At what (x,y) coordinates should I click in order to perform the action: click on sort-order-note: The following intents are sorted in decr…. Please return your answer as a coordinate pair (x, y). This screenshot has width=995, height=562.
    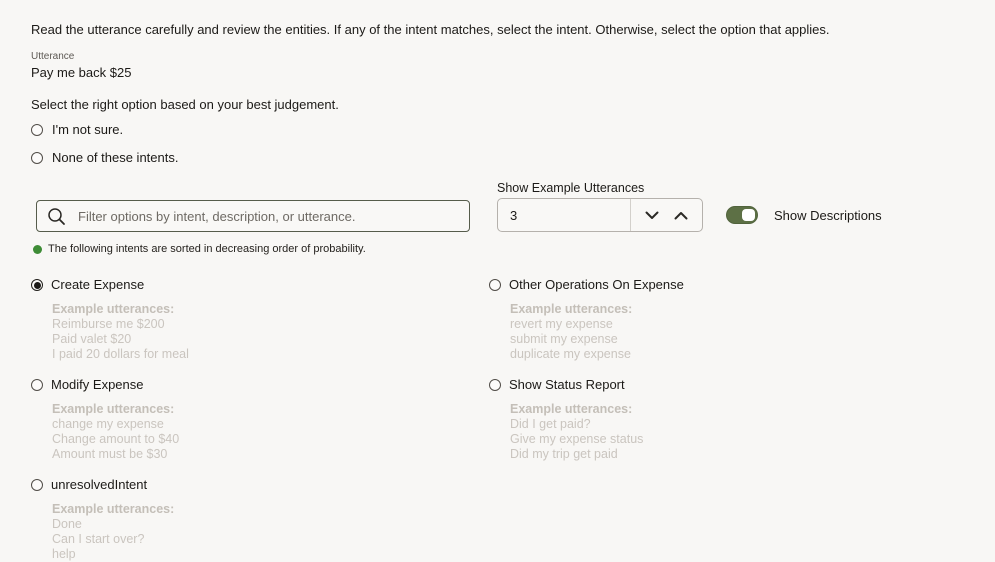
    Looking at the image, I should click on (514, 249).